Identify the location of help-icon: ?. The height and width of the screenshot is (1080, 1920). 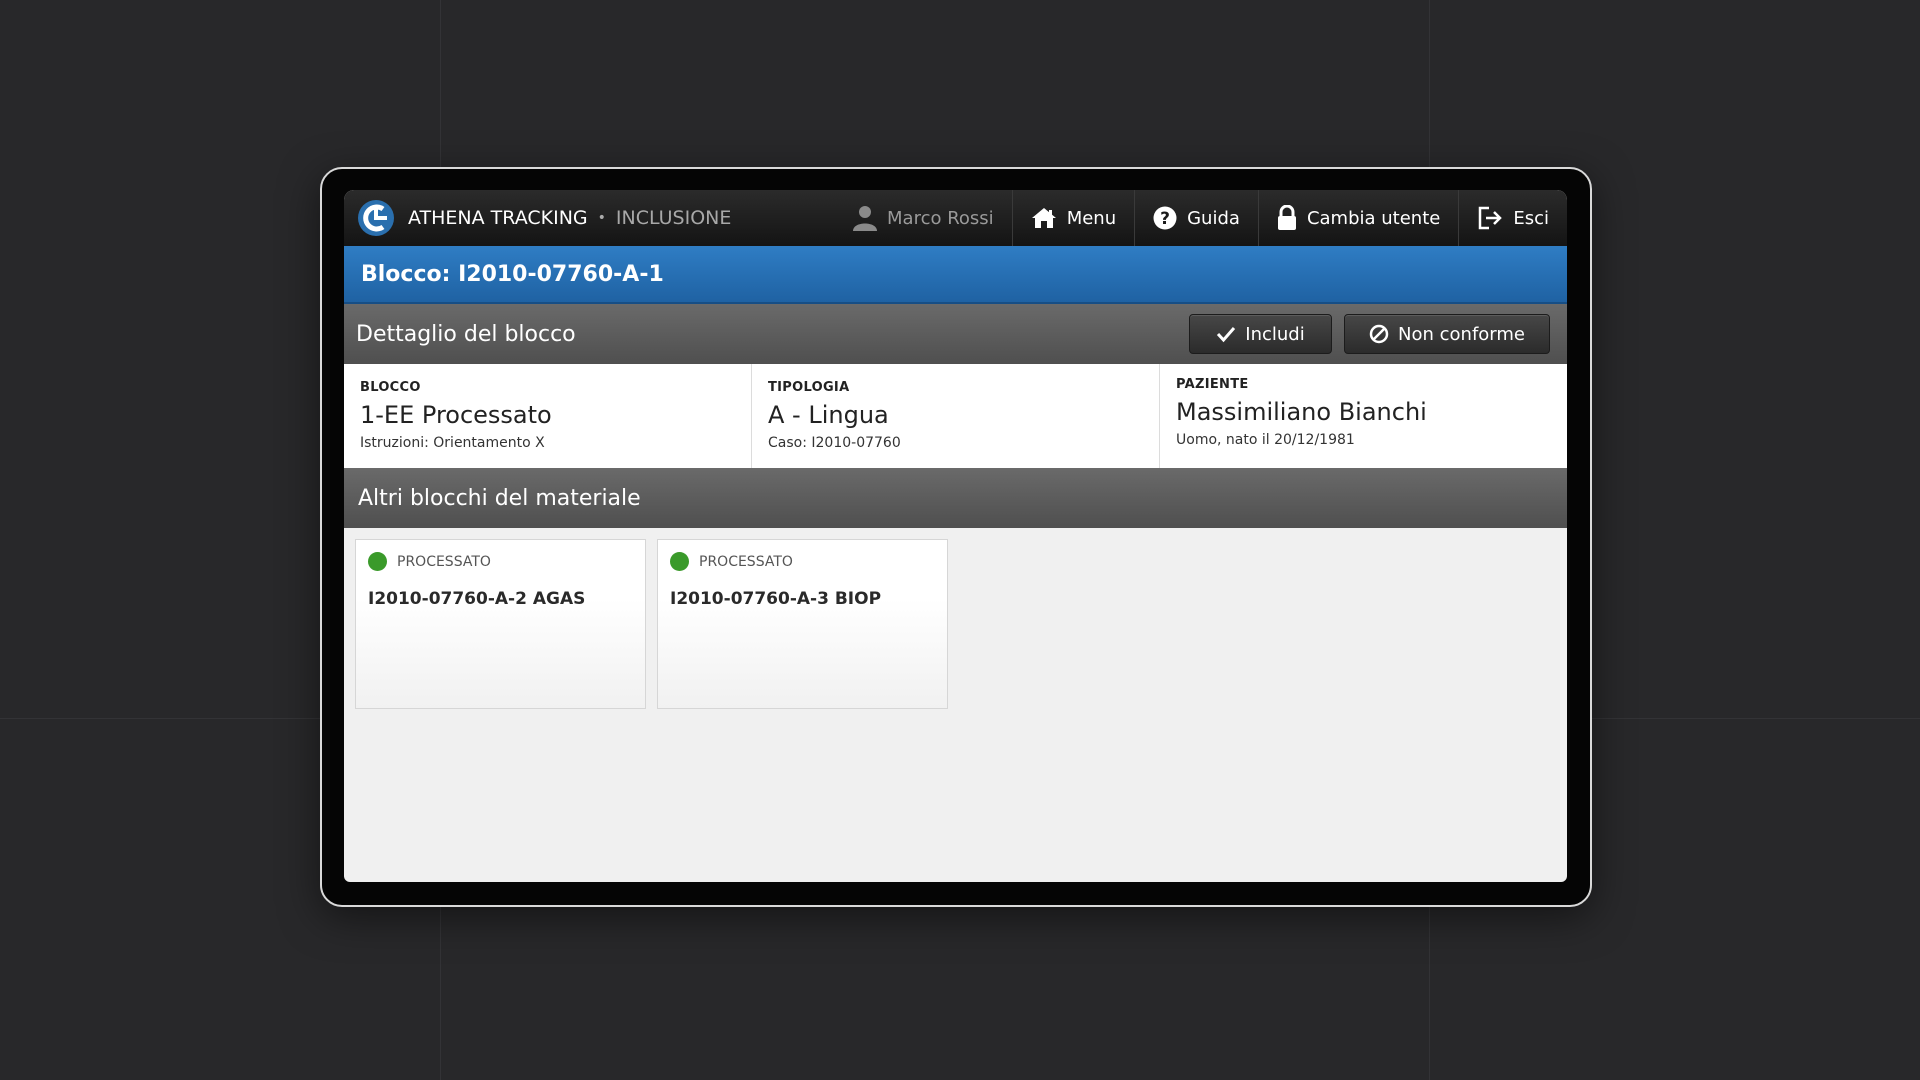
(1165, 218).